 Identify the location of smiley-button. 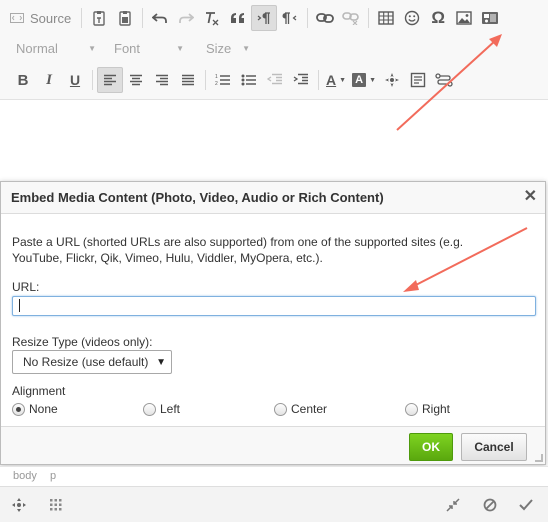
(412, 18).